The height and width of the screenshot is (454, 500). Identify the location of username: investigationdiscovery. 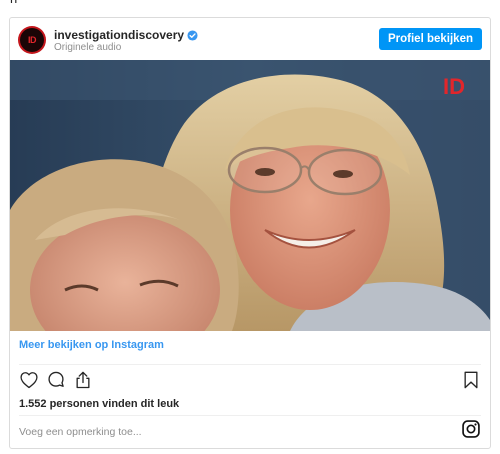
(119, 35).